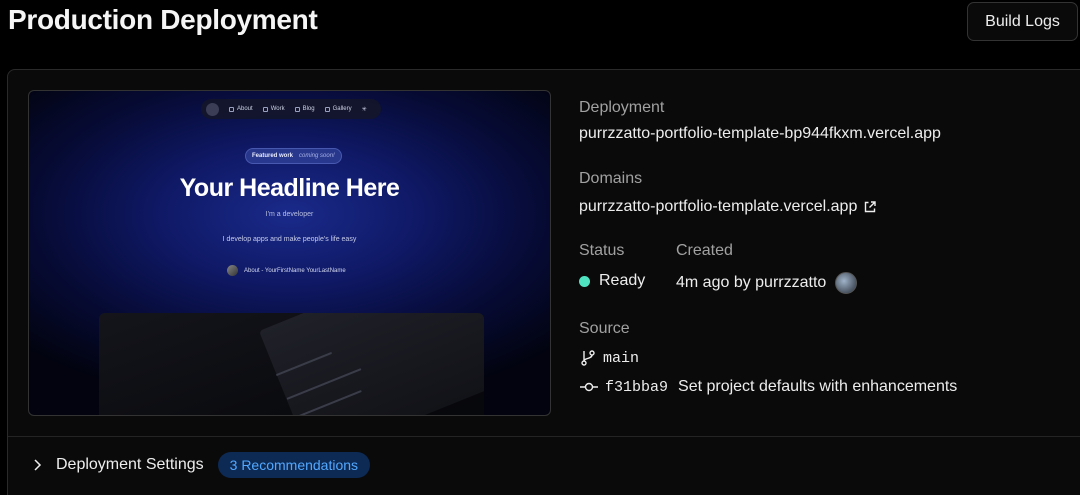  What do you see at coordinates (277, 109) in the screenshot?
I see `preview-nav-work: Work` at bounding box center [277, 109].